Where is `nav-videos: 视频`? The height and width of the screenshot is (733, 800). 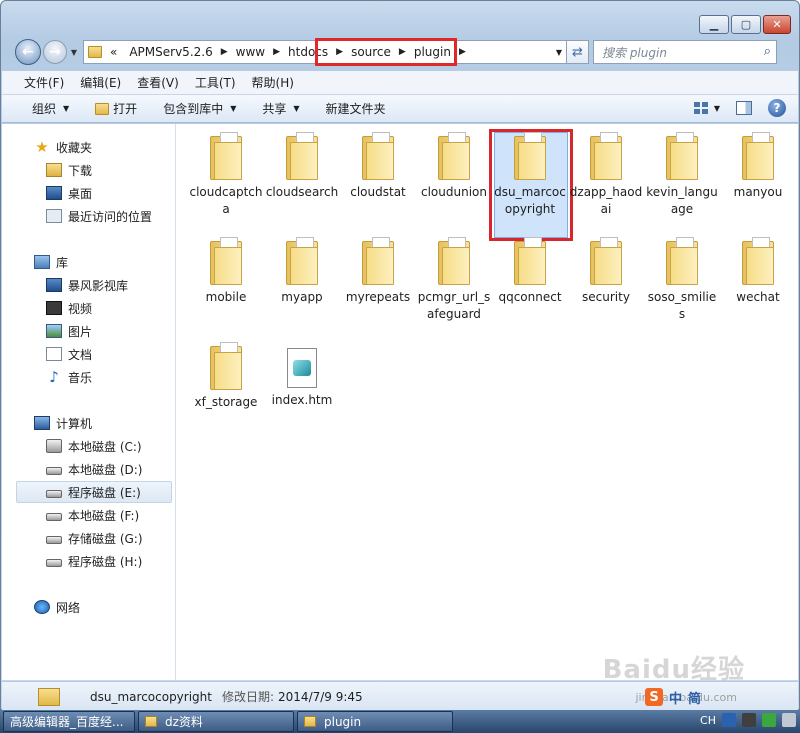 nav-videos: 视频 is located at coordinates (87, 308).